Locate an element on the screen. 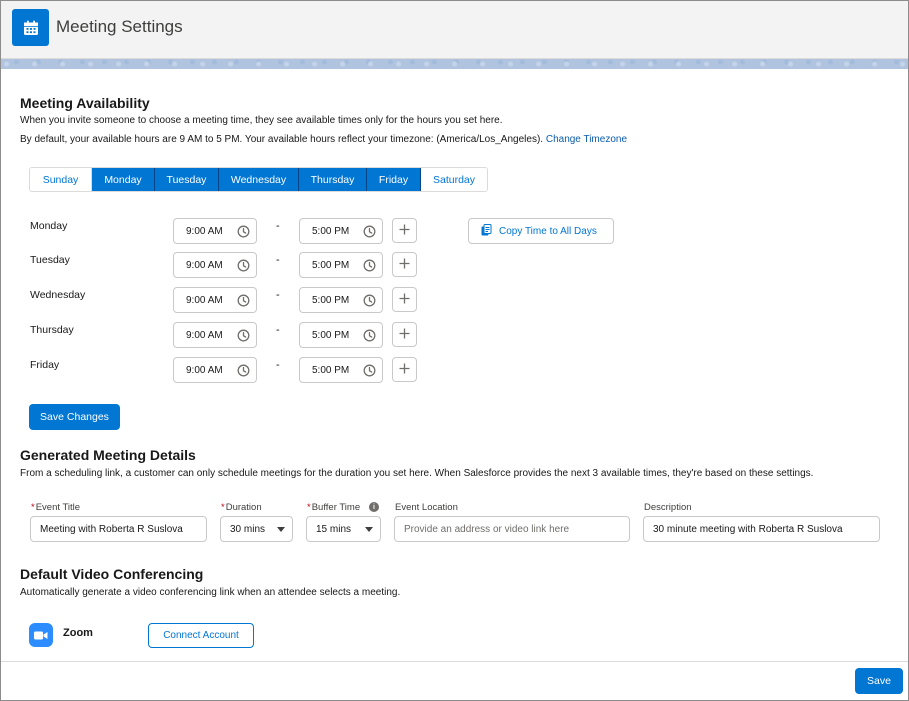 The height and width of the screenshot is (701, 909). start-time-input-monday: 9:00 AM is located at coordinates (215, 231).